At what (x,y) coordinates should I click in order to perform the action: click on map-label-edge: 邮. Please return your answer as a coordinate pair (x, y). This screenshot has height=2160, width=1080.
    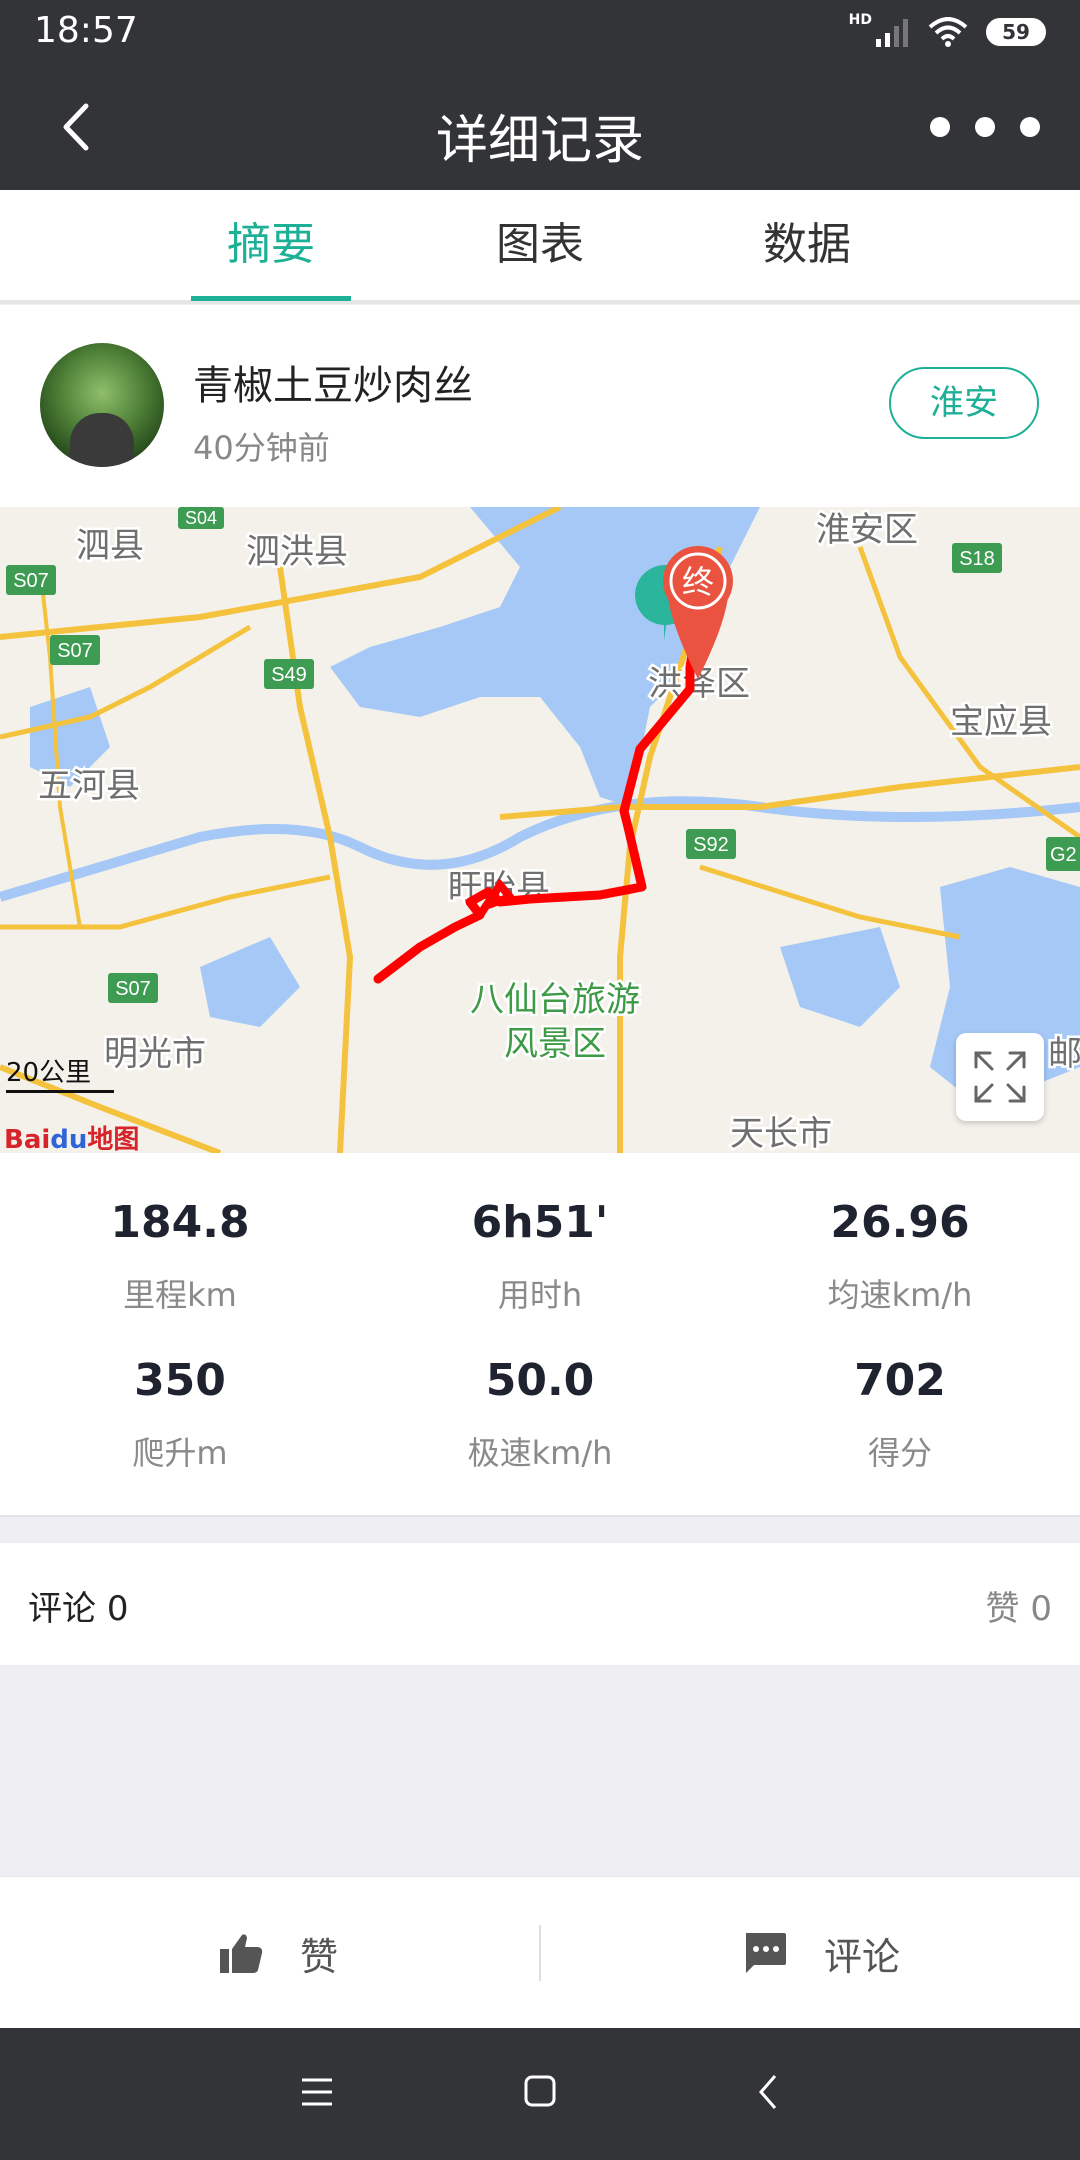
    Looking at the image, I should click on (1064, 1054).